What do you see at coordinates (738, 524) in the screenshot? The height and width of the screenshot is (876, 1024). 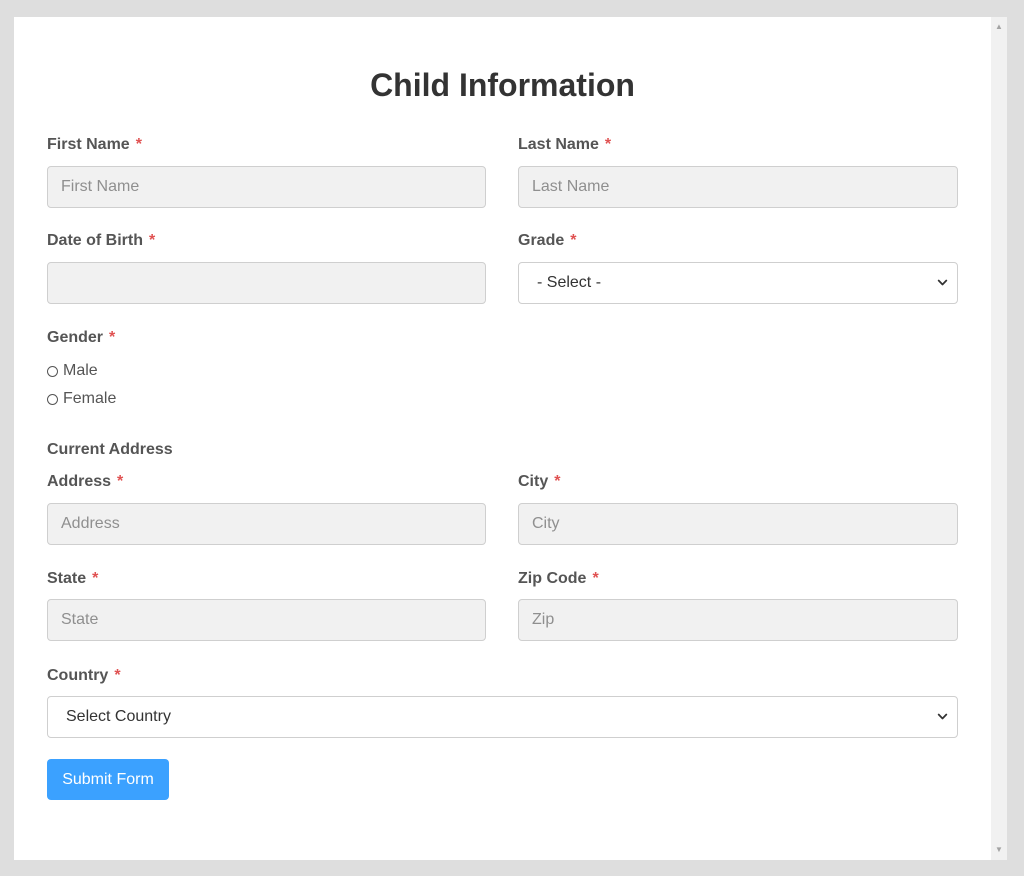 I see `city-input` at bounding box center [738, 524].